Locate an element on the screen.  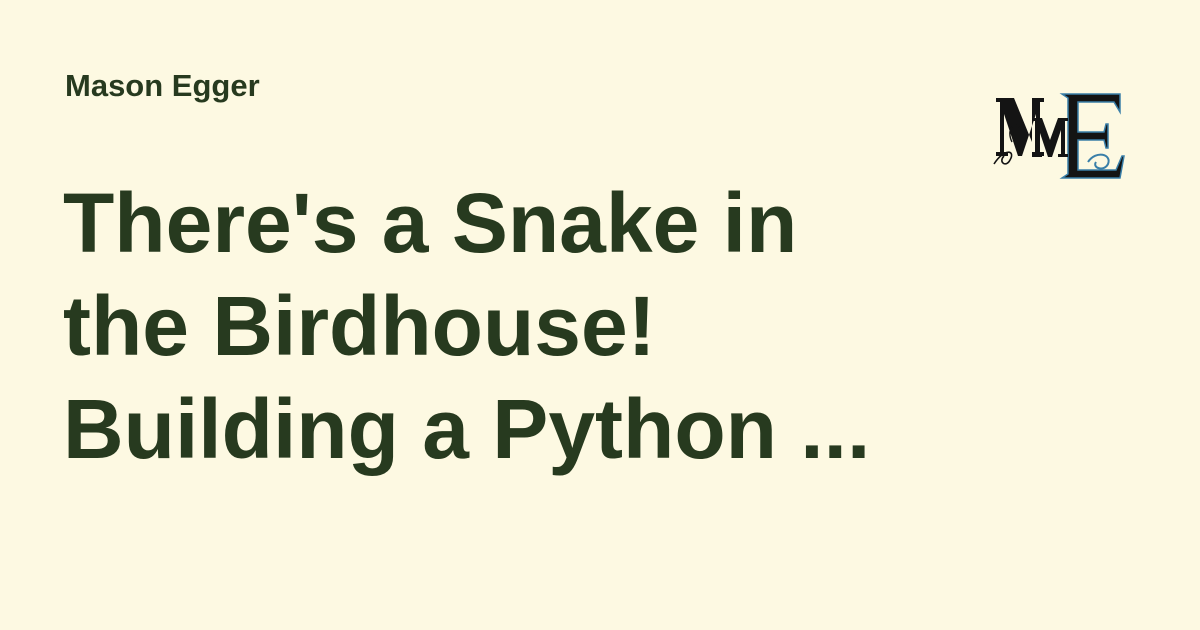
logo-letter-e is located at coordinates (1092, 136).